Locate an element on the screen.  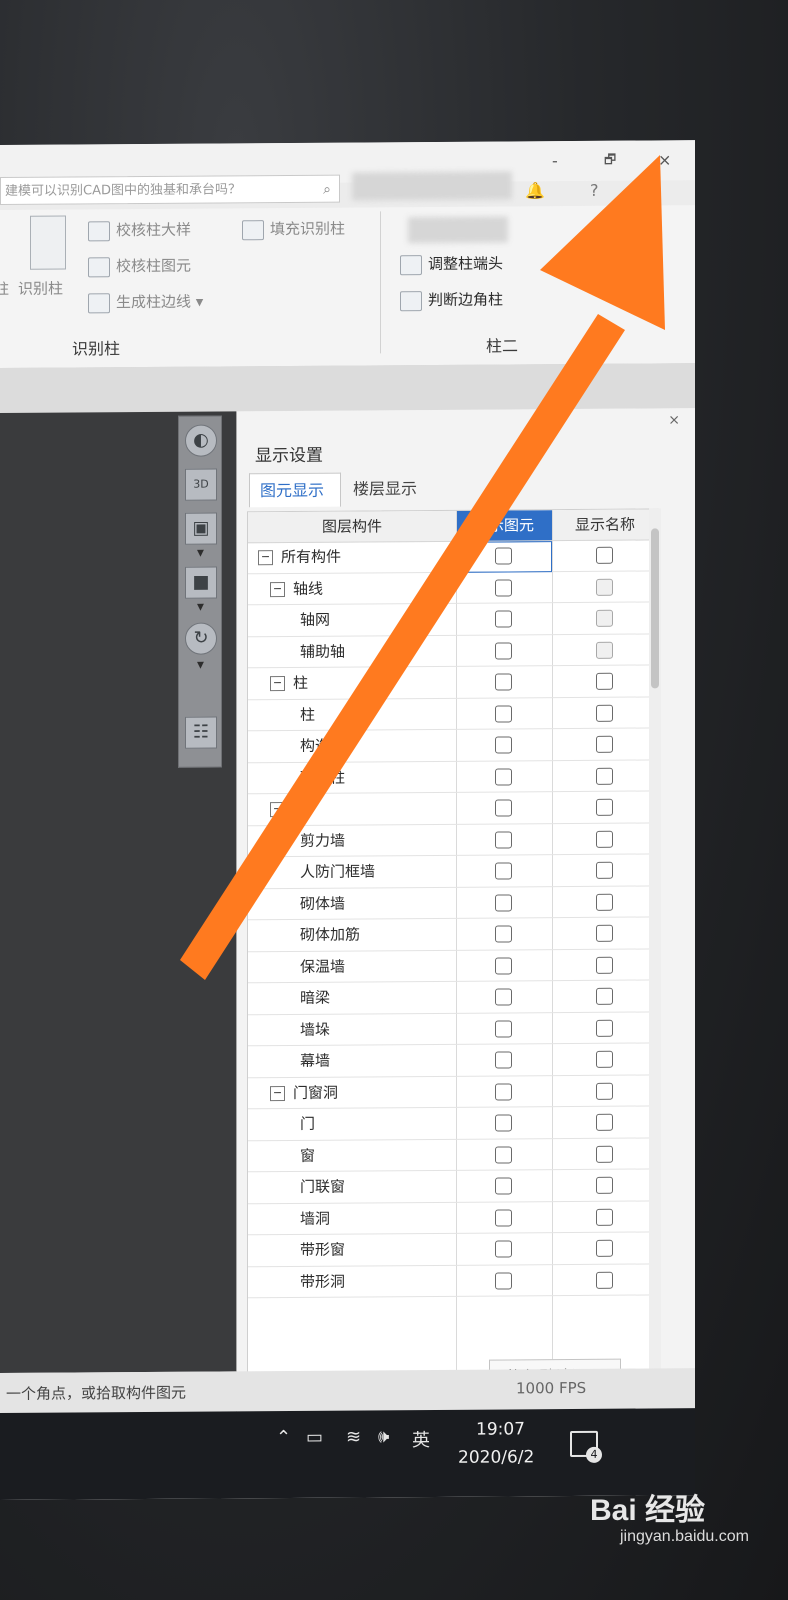
table-row: 柱 is located at coordinates (453, 714).